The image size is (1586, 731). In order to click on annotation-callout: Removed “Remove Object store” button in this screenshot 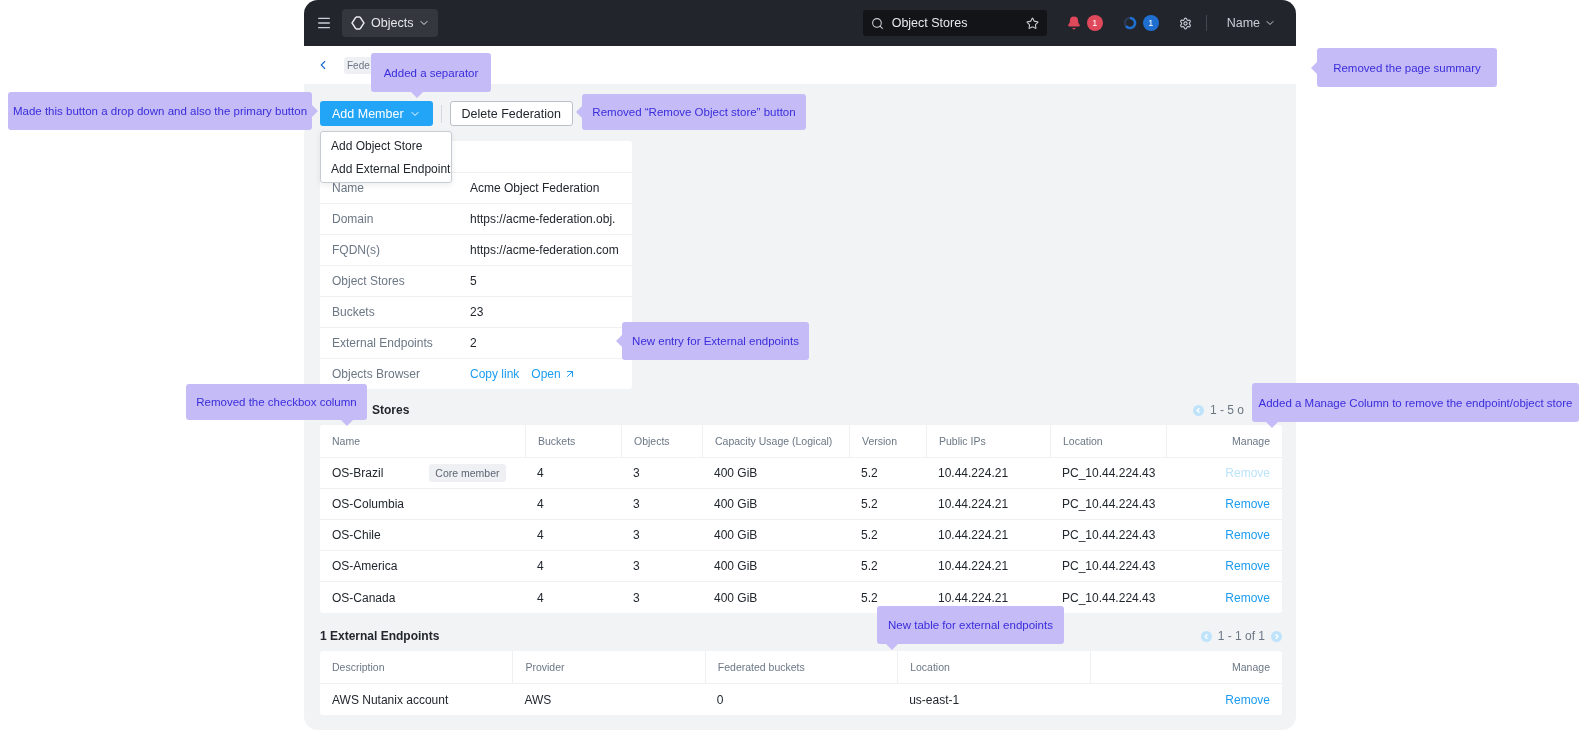, I will do `click(694, 112)`.